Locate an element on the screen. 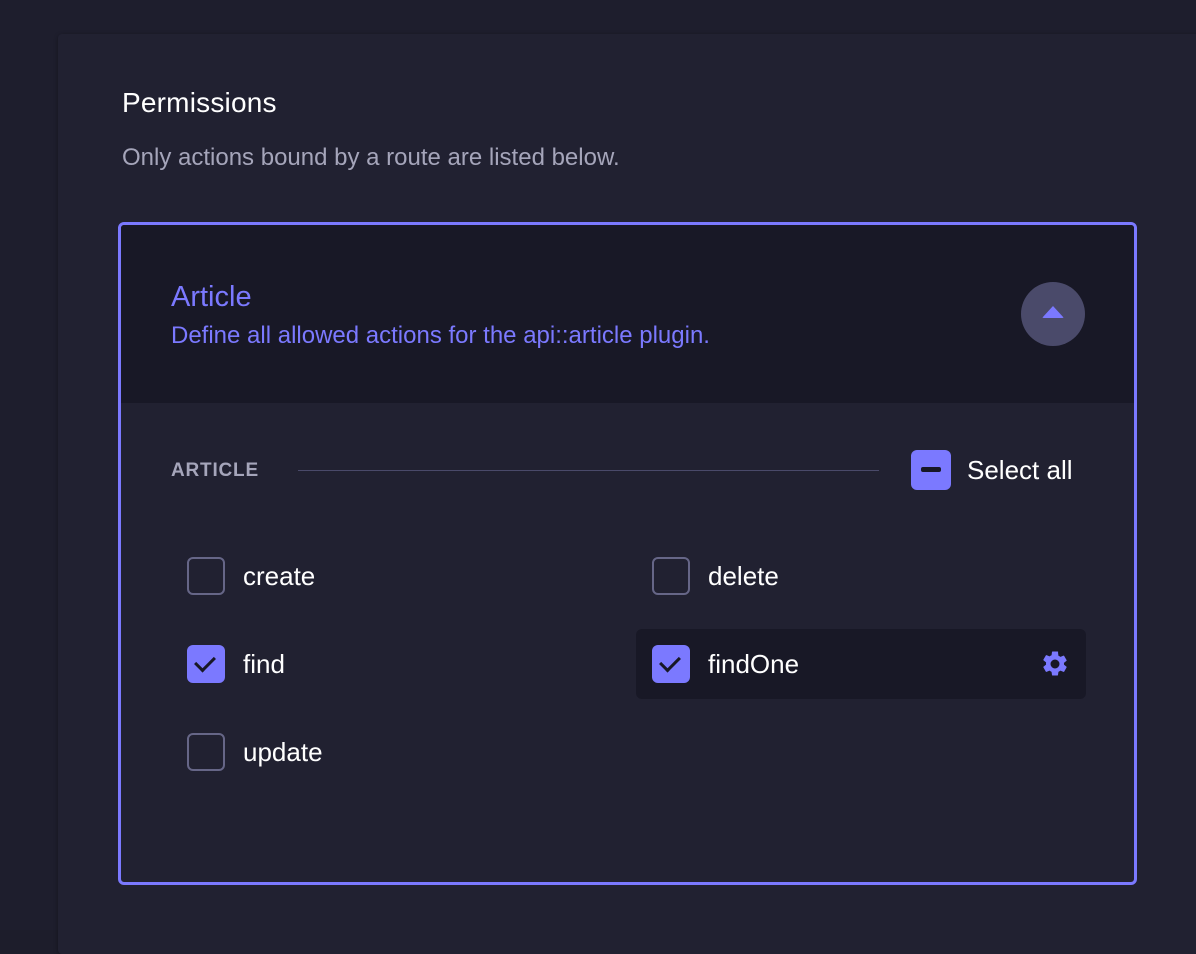 This screenshot has width=1196, height=954. accordion-toggle-button is located at coordinates (1053, 314).